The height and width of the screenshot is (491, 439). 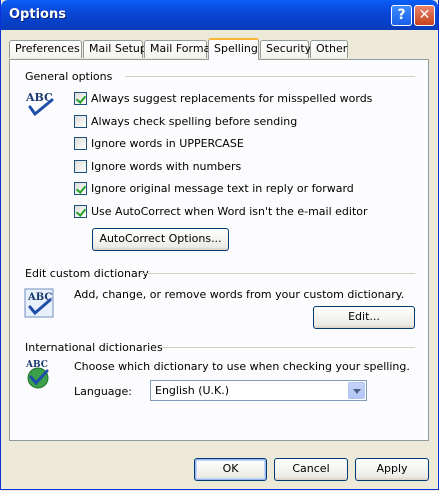 What do you see at coordinates (270, 76) in the screenshot?
I see `general-divider` at bounding box center [270, 76].